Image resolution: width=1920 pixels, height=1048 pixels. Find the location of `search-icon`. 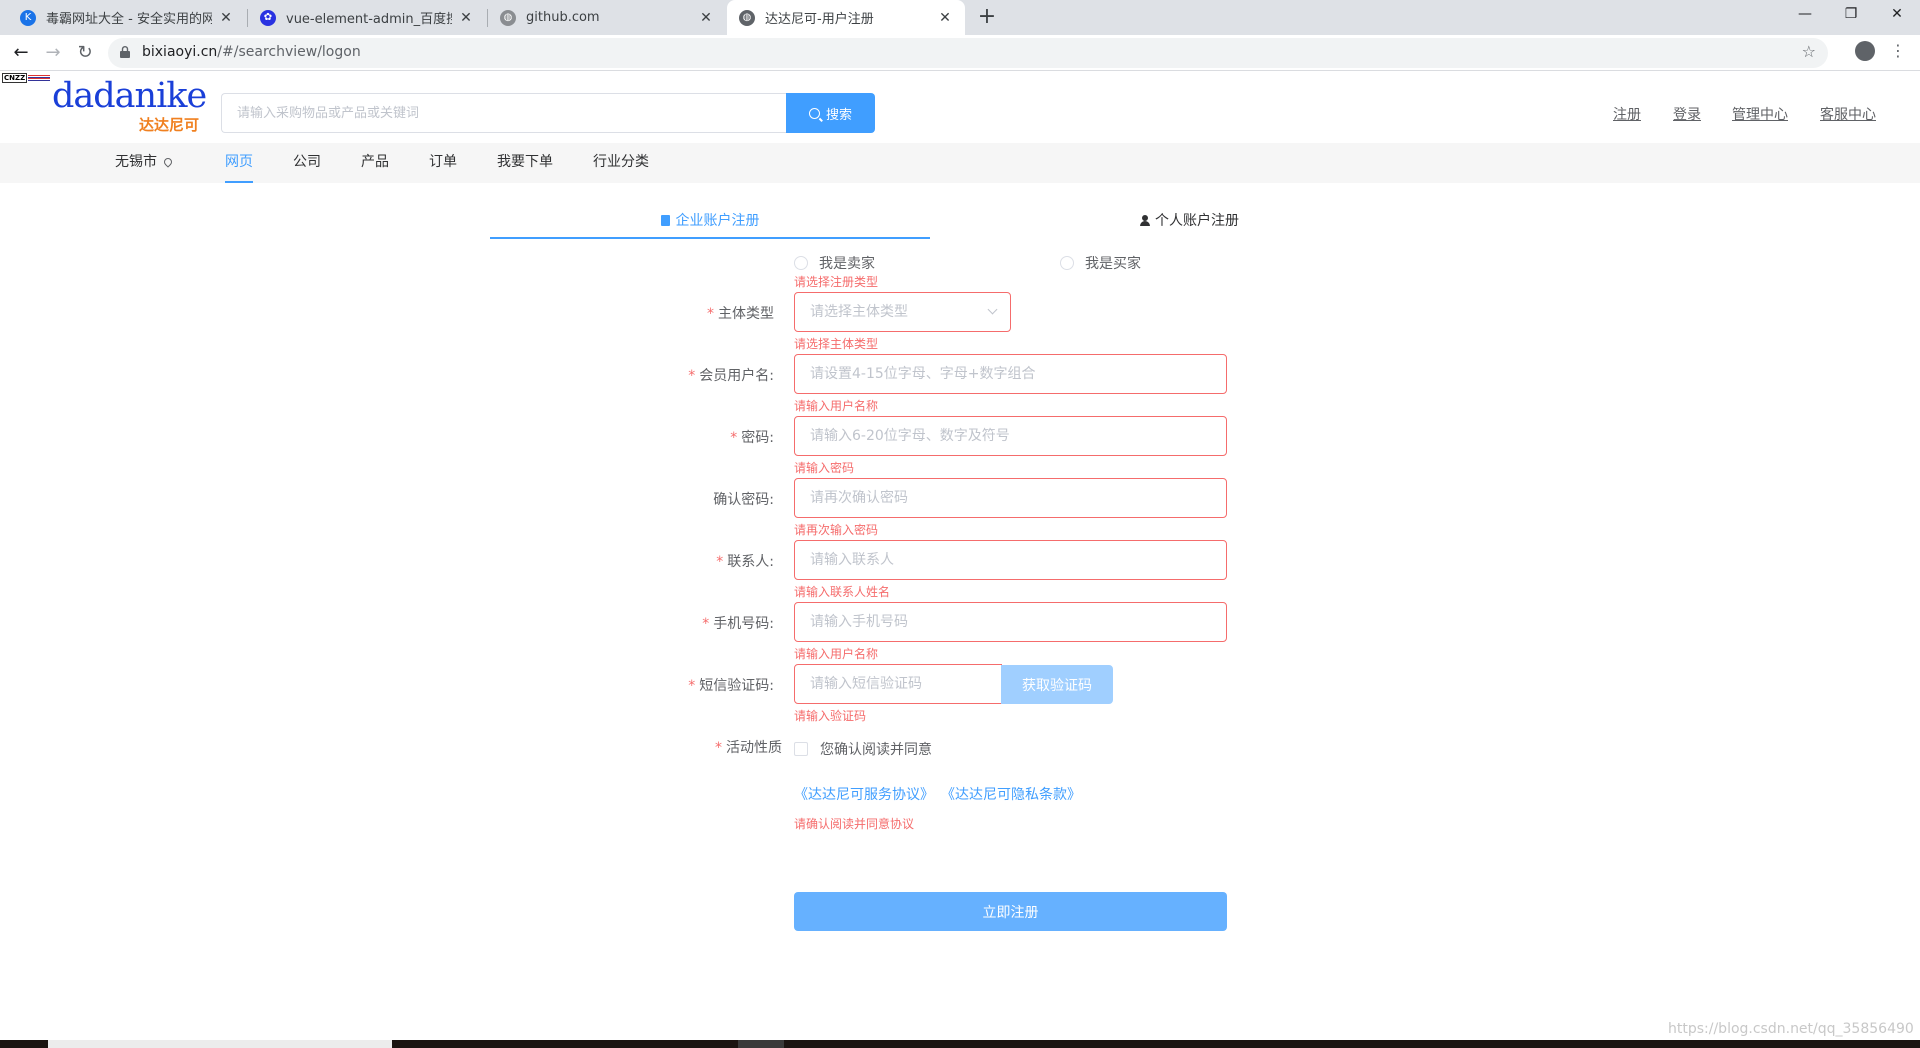

search-icon is located at coordinates (814, 113).